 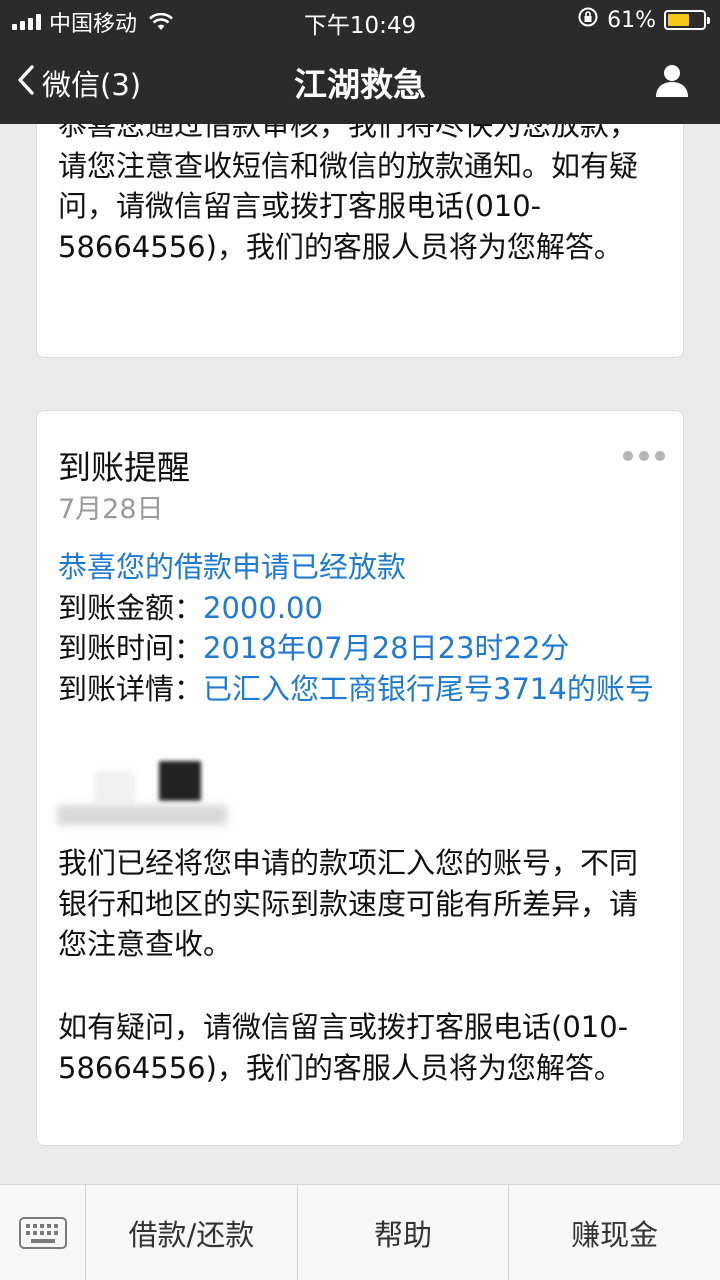 I want to click on amount-row: 到账金额：2000.00, so click(x=360, y=608).